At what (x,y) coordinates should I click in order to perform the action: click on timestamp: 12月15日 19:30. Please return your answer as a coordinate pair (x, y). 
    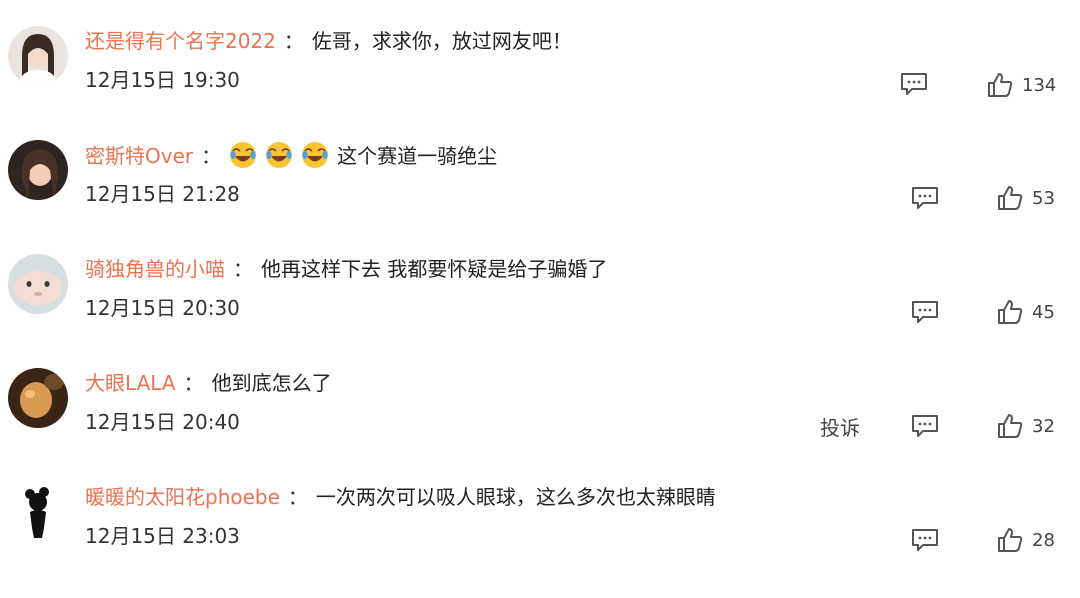
    Looking at the image, I should click on (162, 80).